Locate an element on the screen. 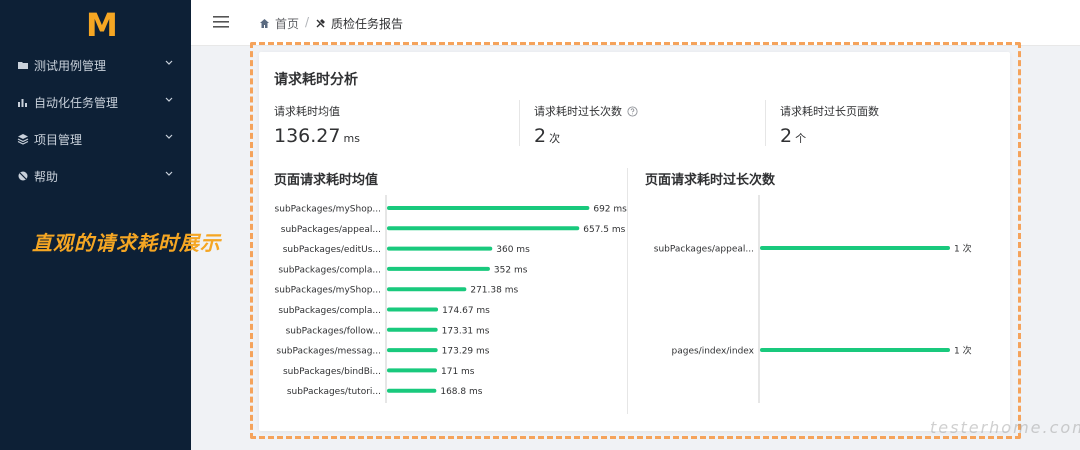 The width and height of the screenshot is (1080, 450). stat-label: 请求耗时过长次数 is located at coordinates (578, 111).